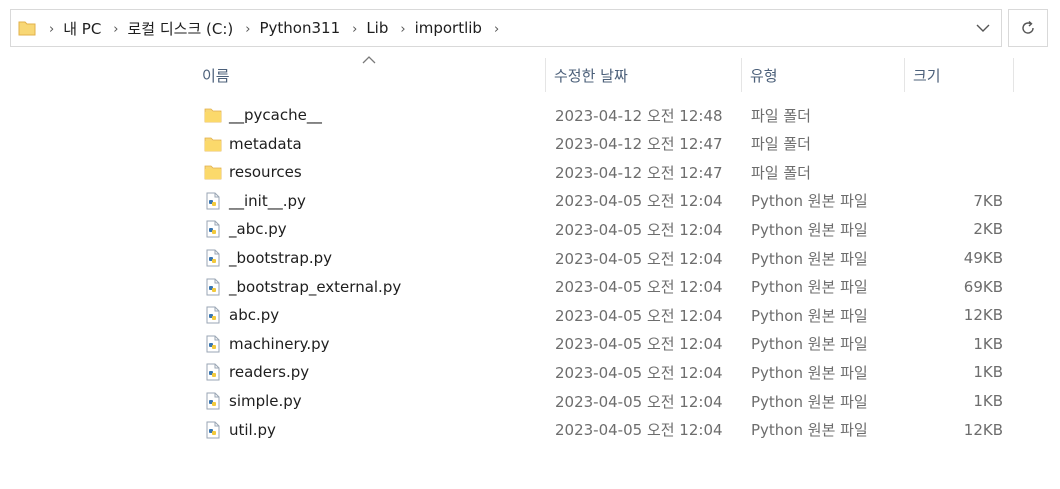  Describe the element at coordinates (927, 75) in the screenshot. I see `column-header-size-label: 크기` at that location.